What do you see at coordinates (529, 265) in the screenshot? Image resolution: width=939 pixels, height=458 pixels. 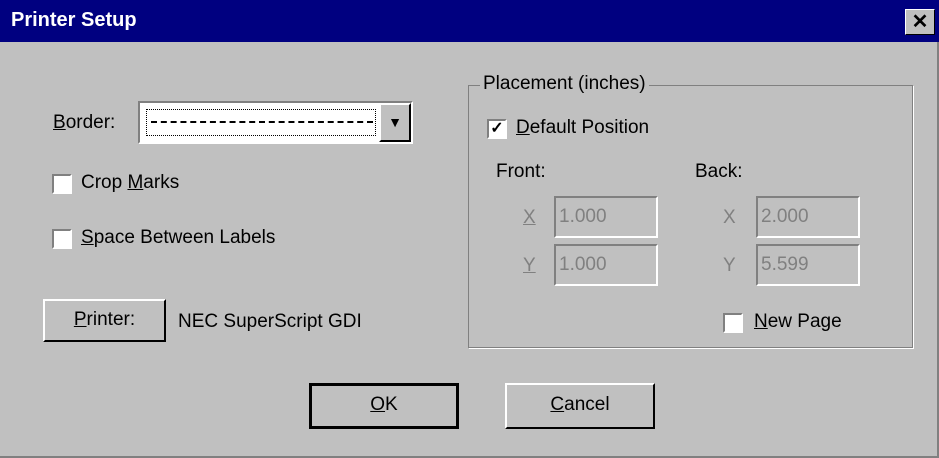 I see `front-y-label: Y` at bounding box center [529, 265].